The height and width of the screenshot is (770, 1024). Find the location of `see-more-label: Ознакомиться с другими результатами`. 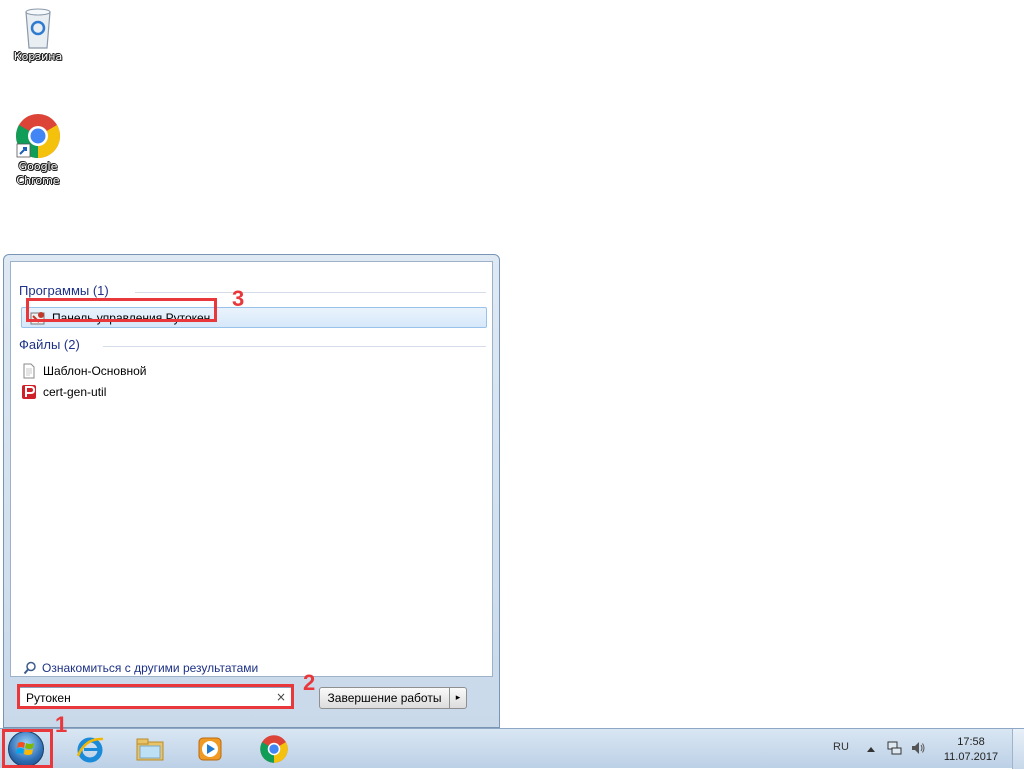

see-more-label: Ознакомиться с другими результатами is located at coordinates (150, 668).